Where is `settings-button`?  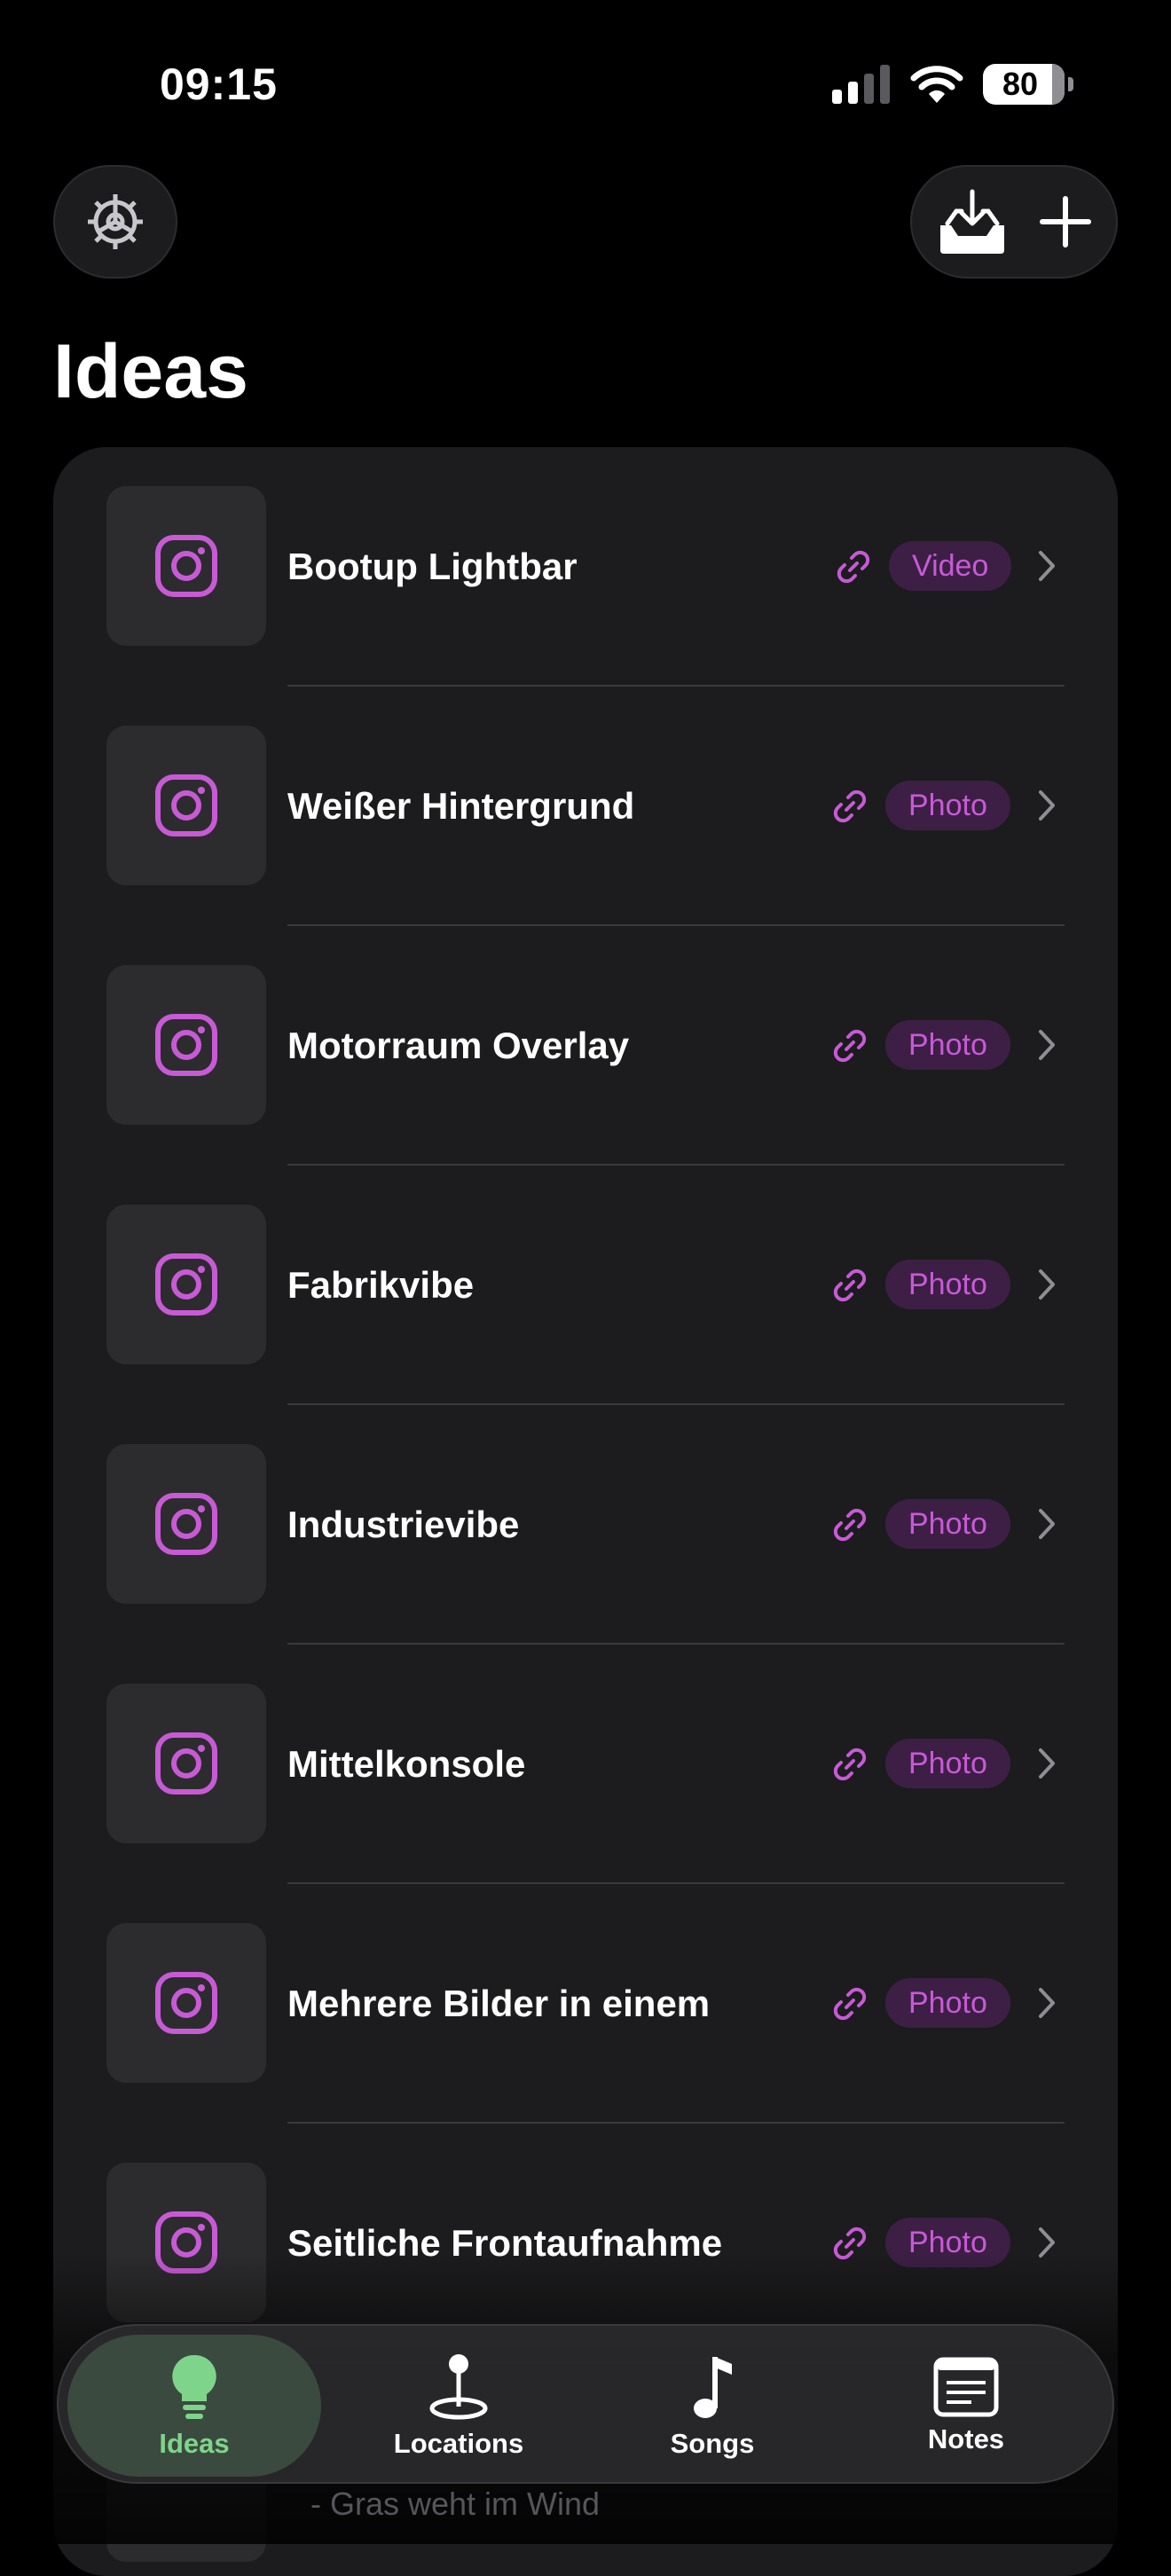 settings-button is located at coordinates (115, 222).